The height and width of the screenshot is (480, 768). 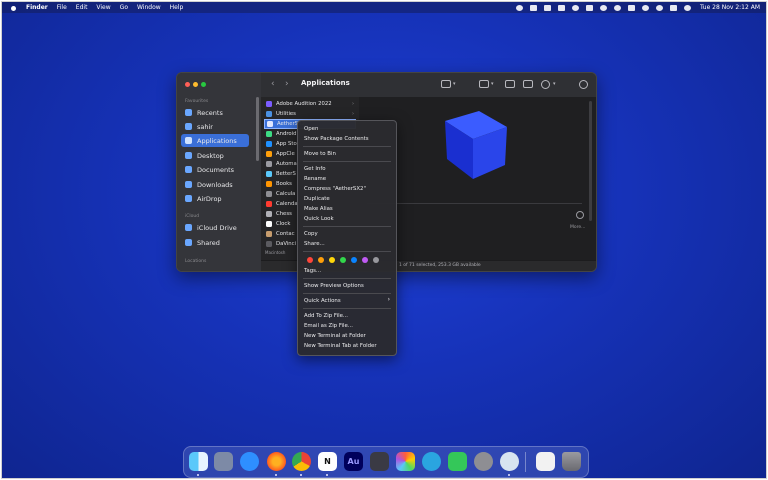 I want to click on system-settings-icon, so click(x=483, y=461).